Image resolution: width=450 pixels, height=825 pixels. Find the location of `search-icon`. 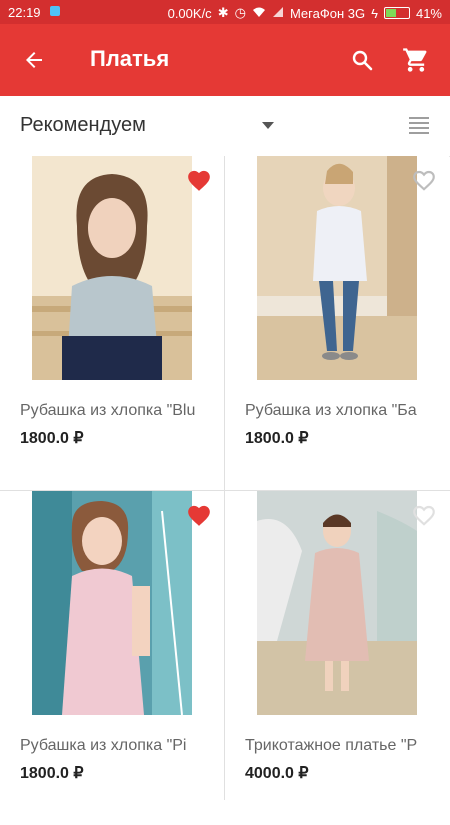

search-icon is located at coordinates (362, 60).